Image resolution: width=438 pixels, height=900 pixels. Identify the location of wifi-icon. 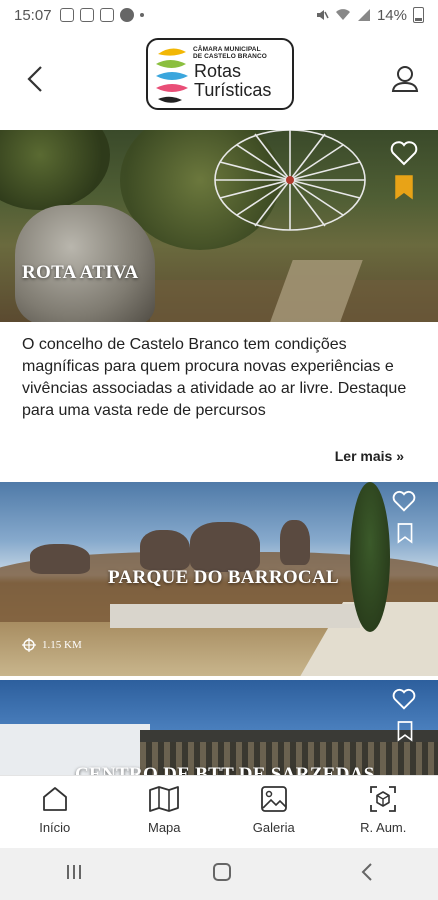
(342, 14).